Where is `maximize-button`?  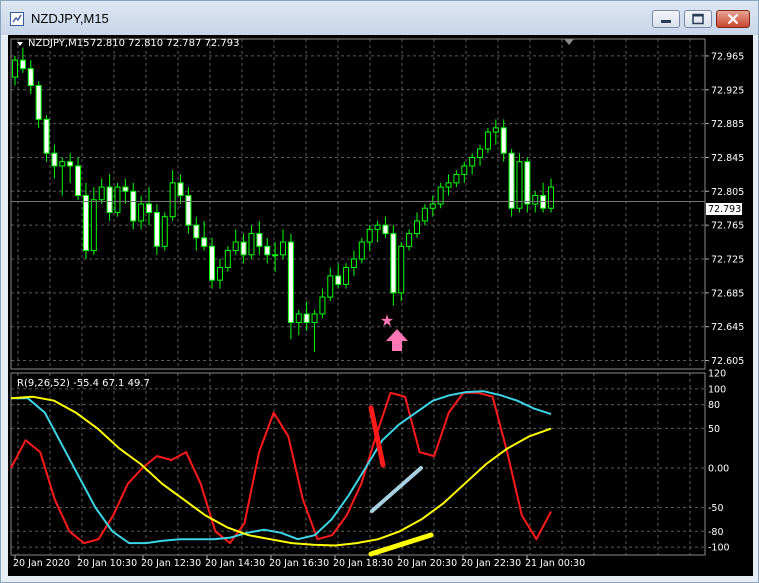 maximize-button is located at coordinates (698, 19).